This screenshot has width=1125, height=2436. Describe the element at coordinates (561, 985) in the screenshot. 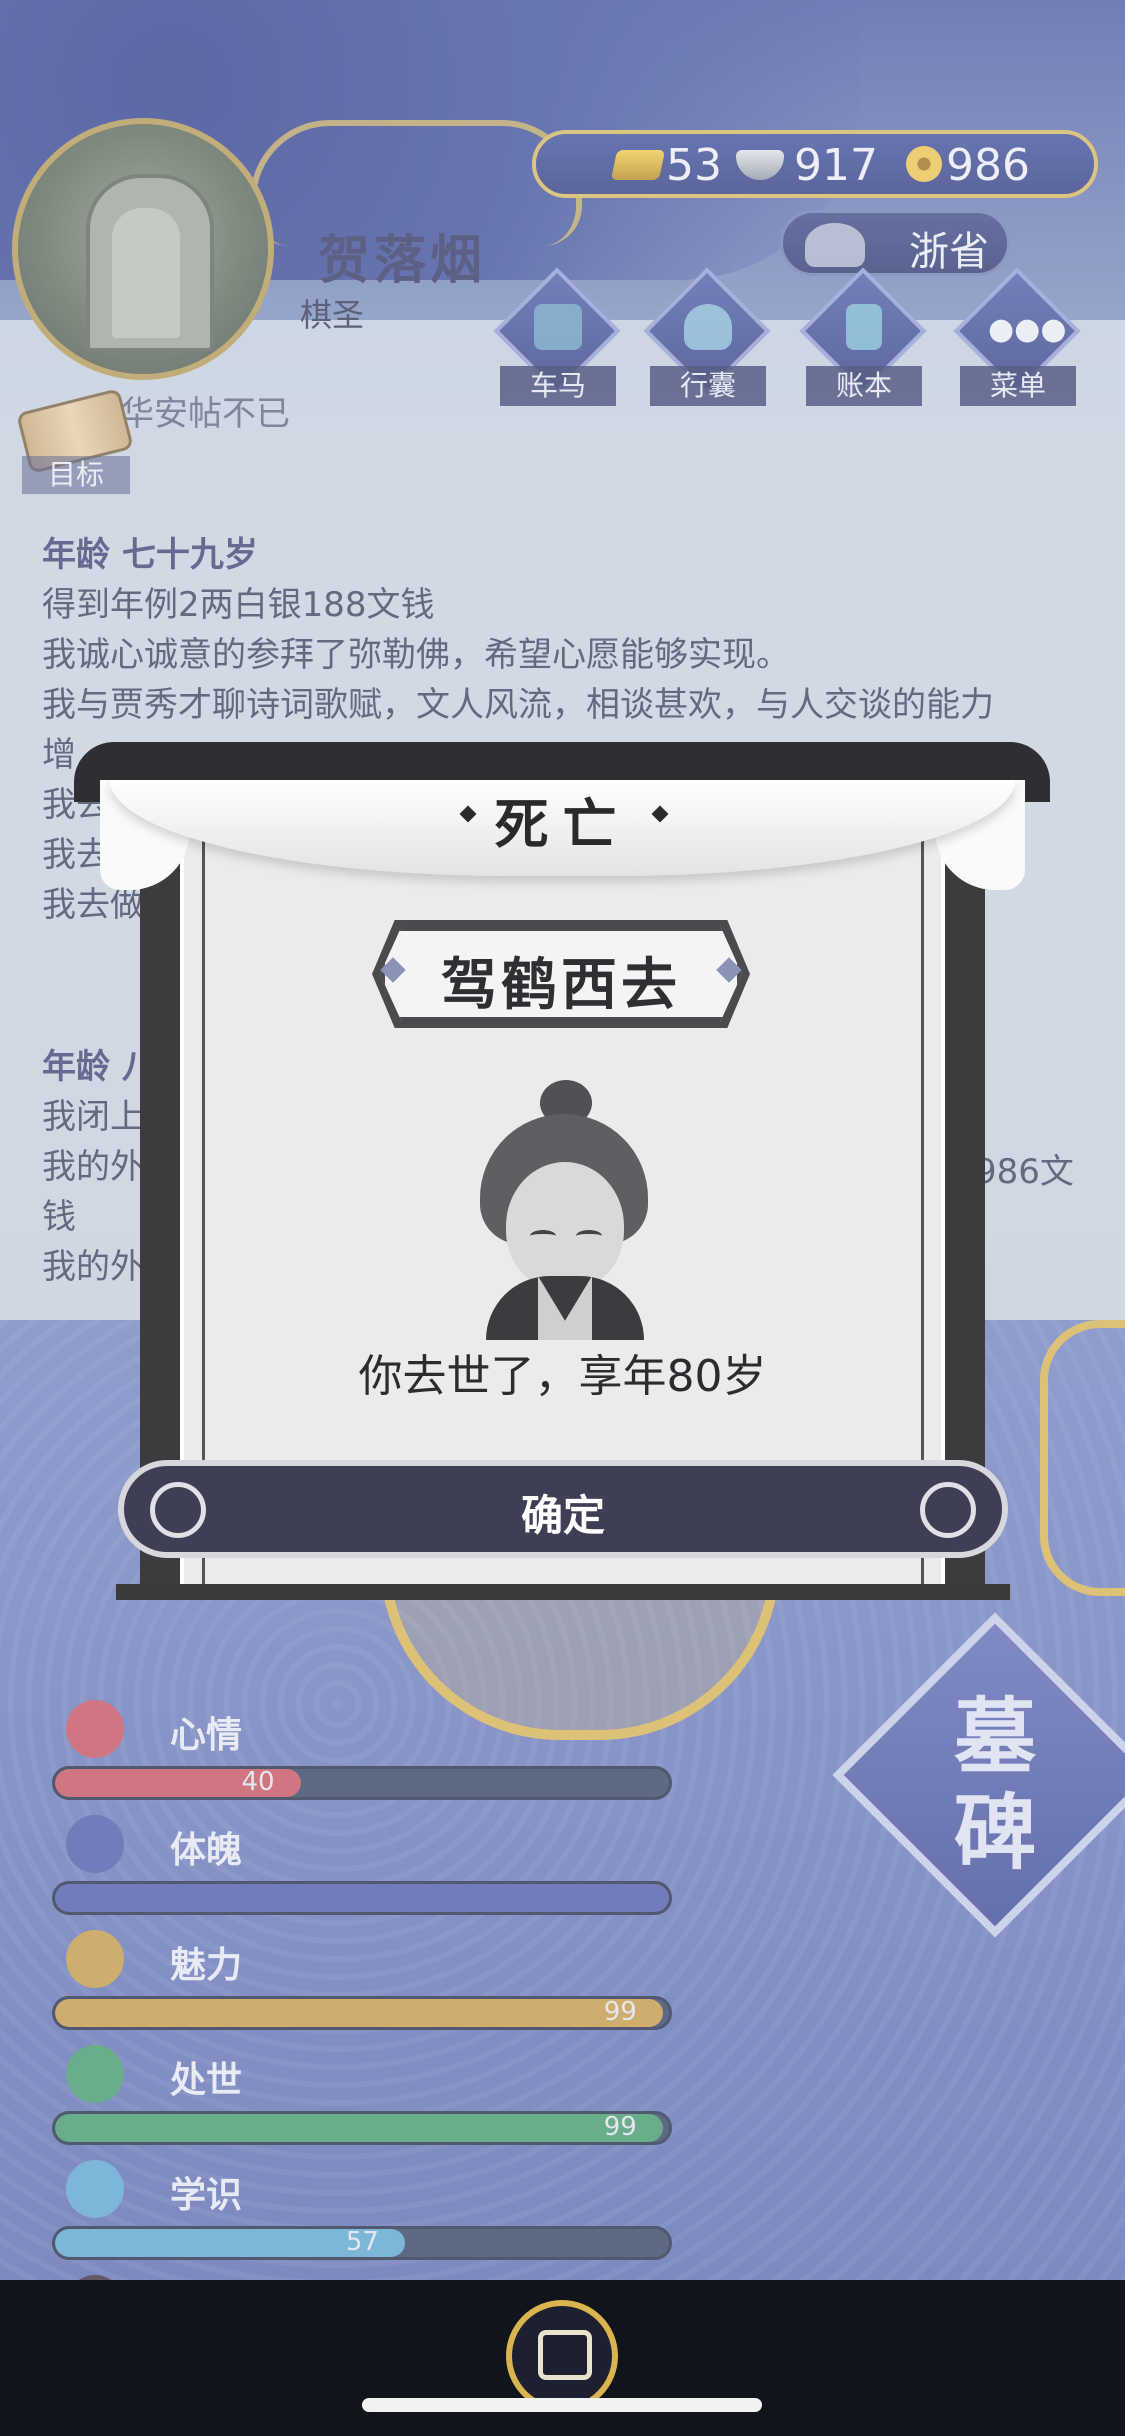

I see `plaque-text: 驾鹤西去` at that location.